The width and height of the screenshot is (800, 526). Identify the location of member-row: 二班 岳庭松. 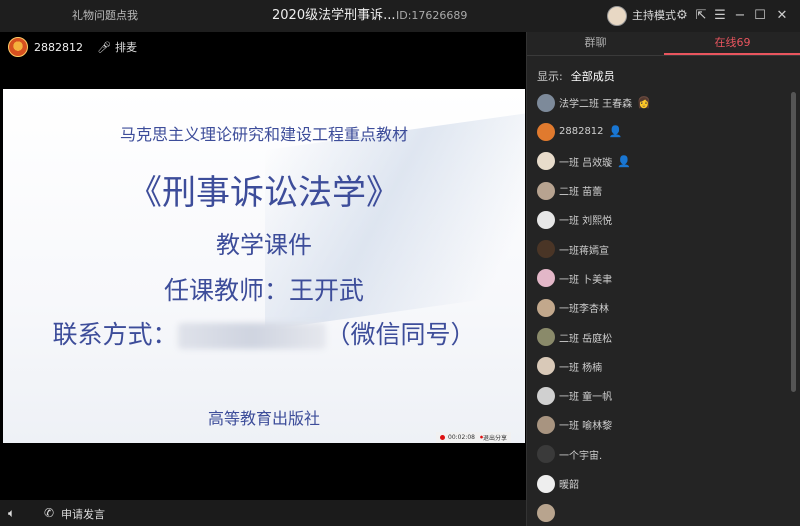
(660, 336).